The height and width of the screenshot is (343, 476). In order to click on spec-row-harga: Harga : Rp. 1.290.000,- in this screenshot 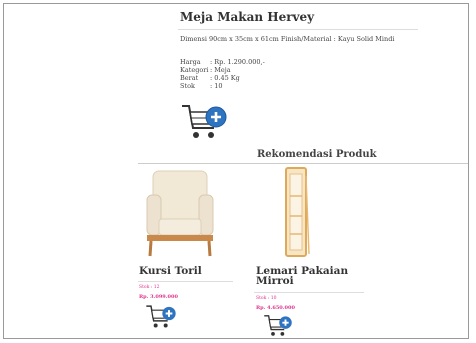, I will do `click(222, 62)`.